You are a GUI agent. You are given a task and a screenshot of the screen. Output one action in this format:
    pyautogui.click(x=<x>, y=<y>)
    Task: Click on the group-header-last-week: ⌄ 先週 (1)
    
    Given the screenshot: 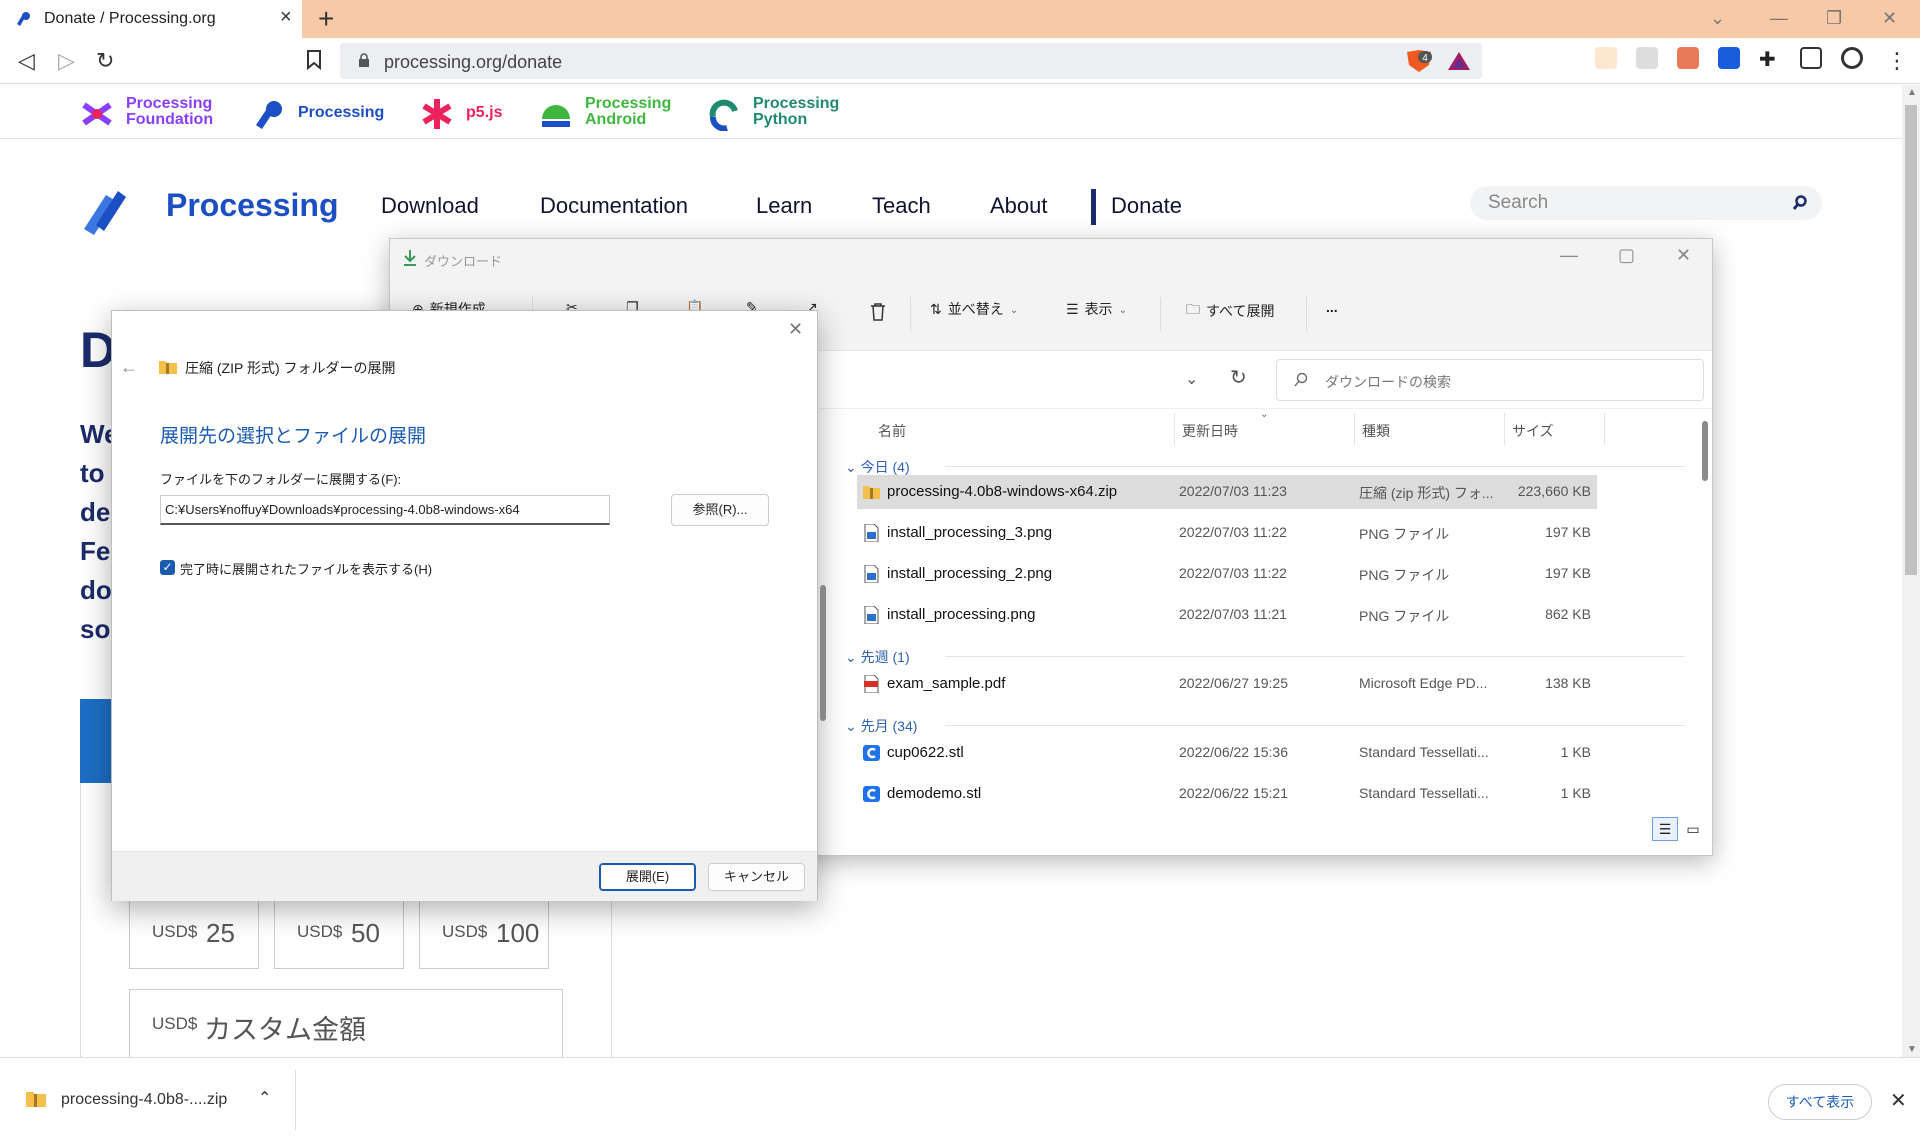 What is the action you would take?
    pyautogui.click(x=1265, y=657)
    